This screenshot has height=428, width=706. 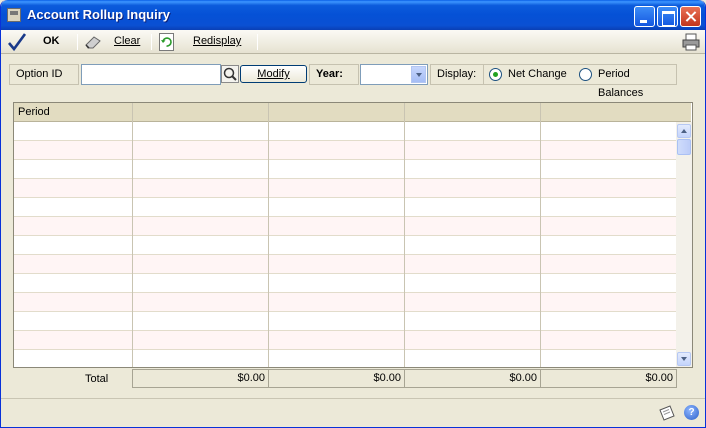 What do you see at coordinates (684, 359) in the screenshot?
I see `scroll-down-button` at bounding box center [684, 359].